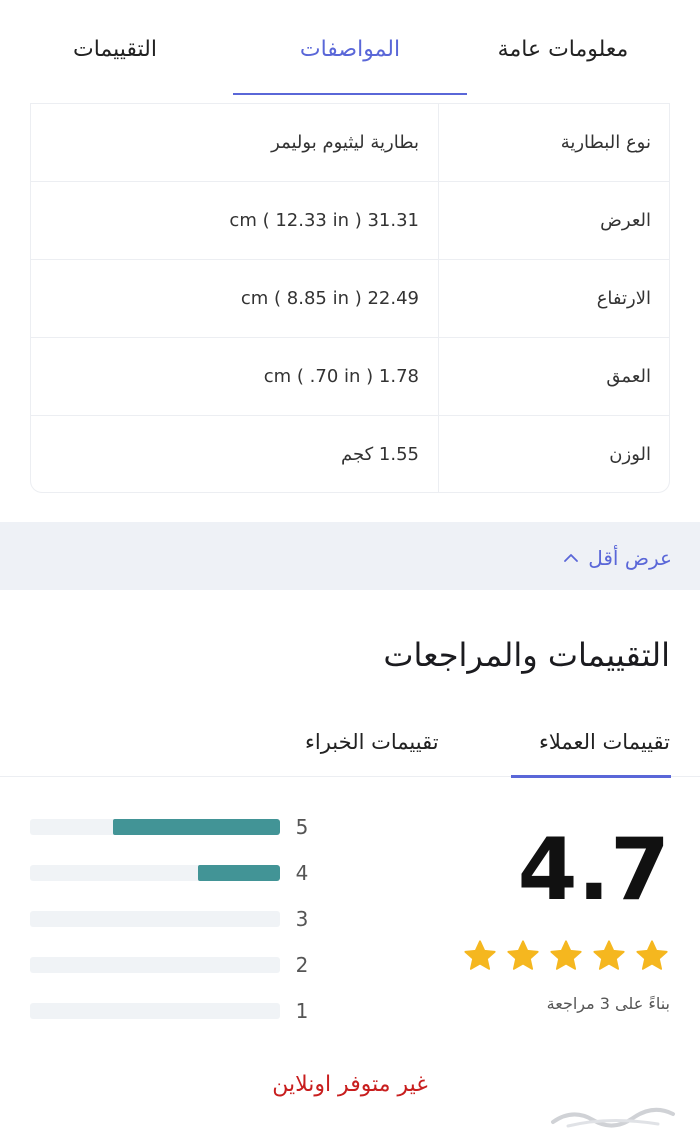 This screenshot has height=1139, width=700. I want to click on spec-label: نوع البطارية, so click(605, 142).